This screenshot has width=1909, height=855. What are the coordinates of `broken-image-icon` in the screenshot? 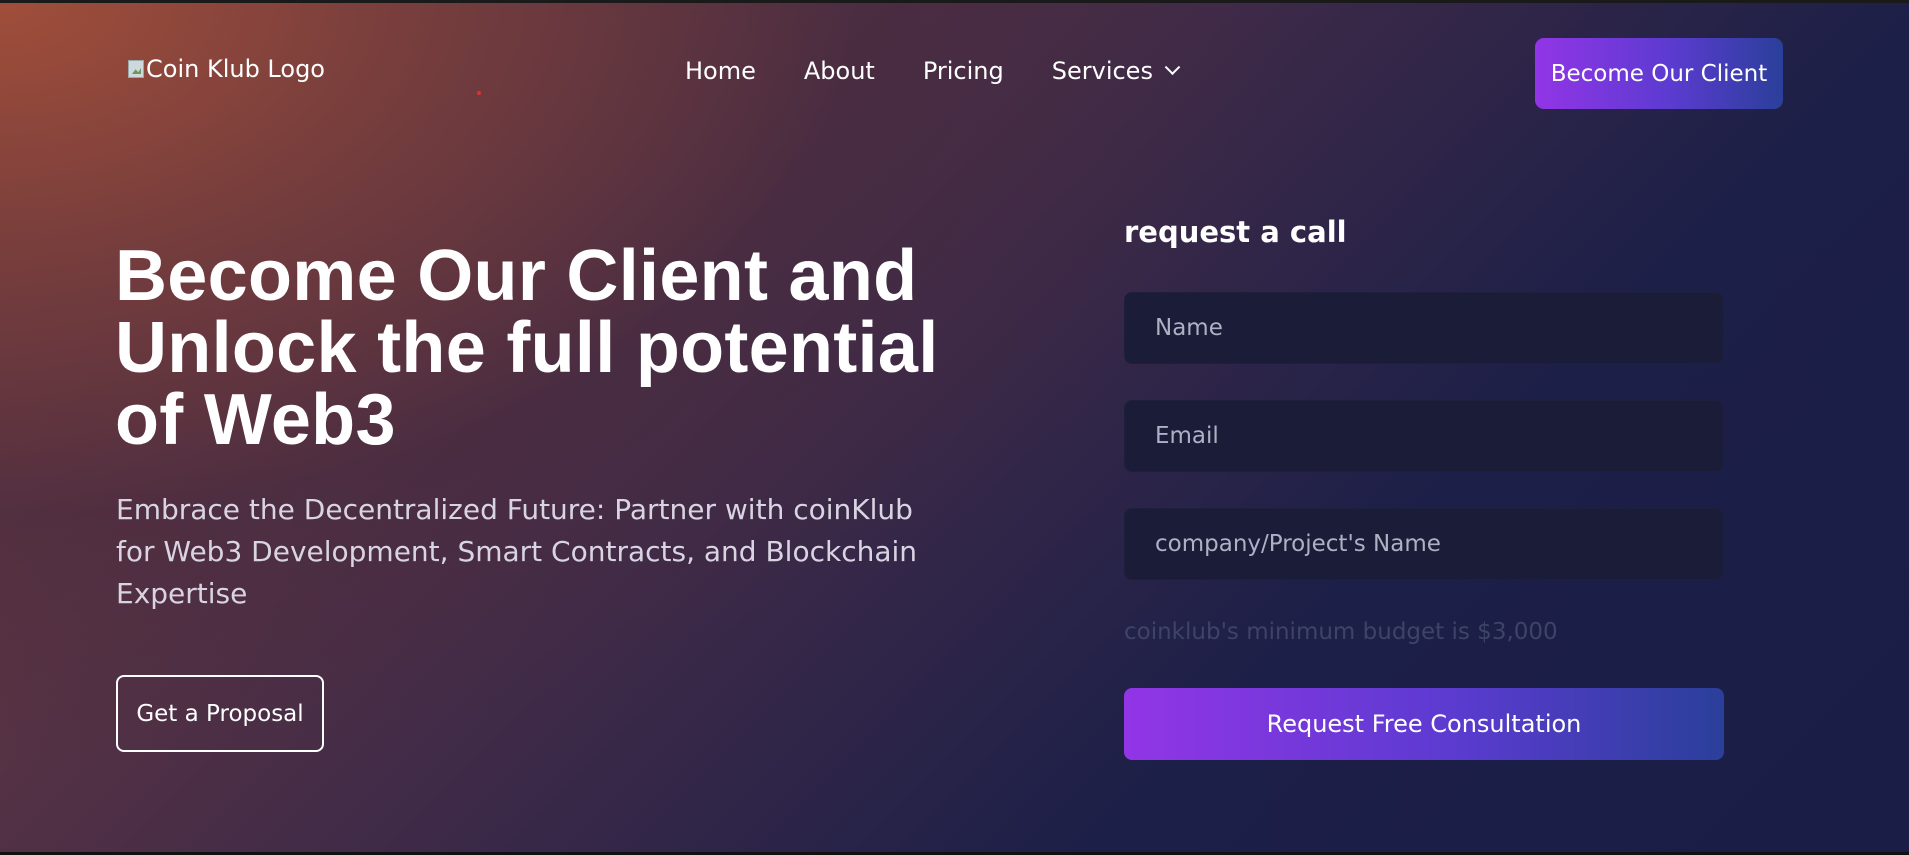 It's located at (136, 69).